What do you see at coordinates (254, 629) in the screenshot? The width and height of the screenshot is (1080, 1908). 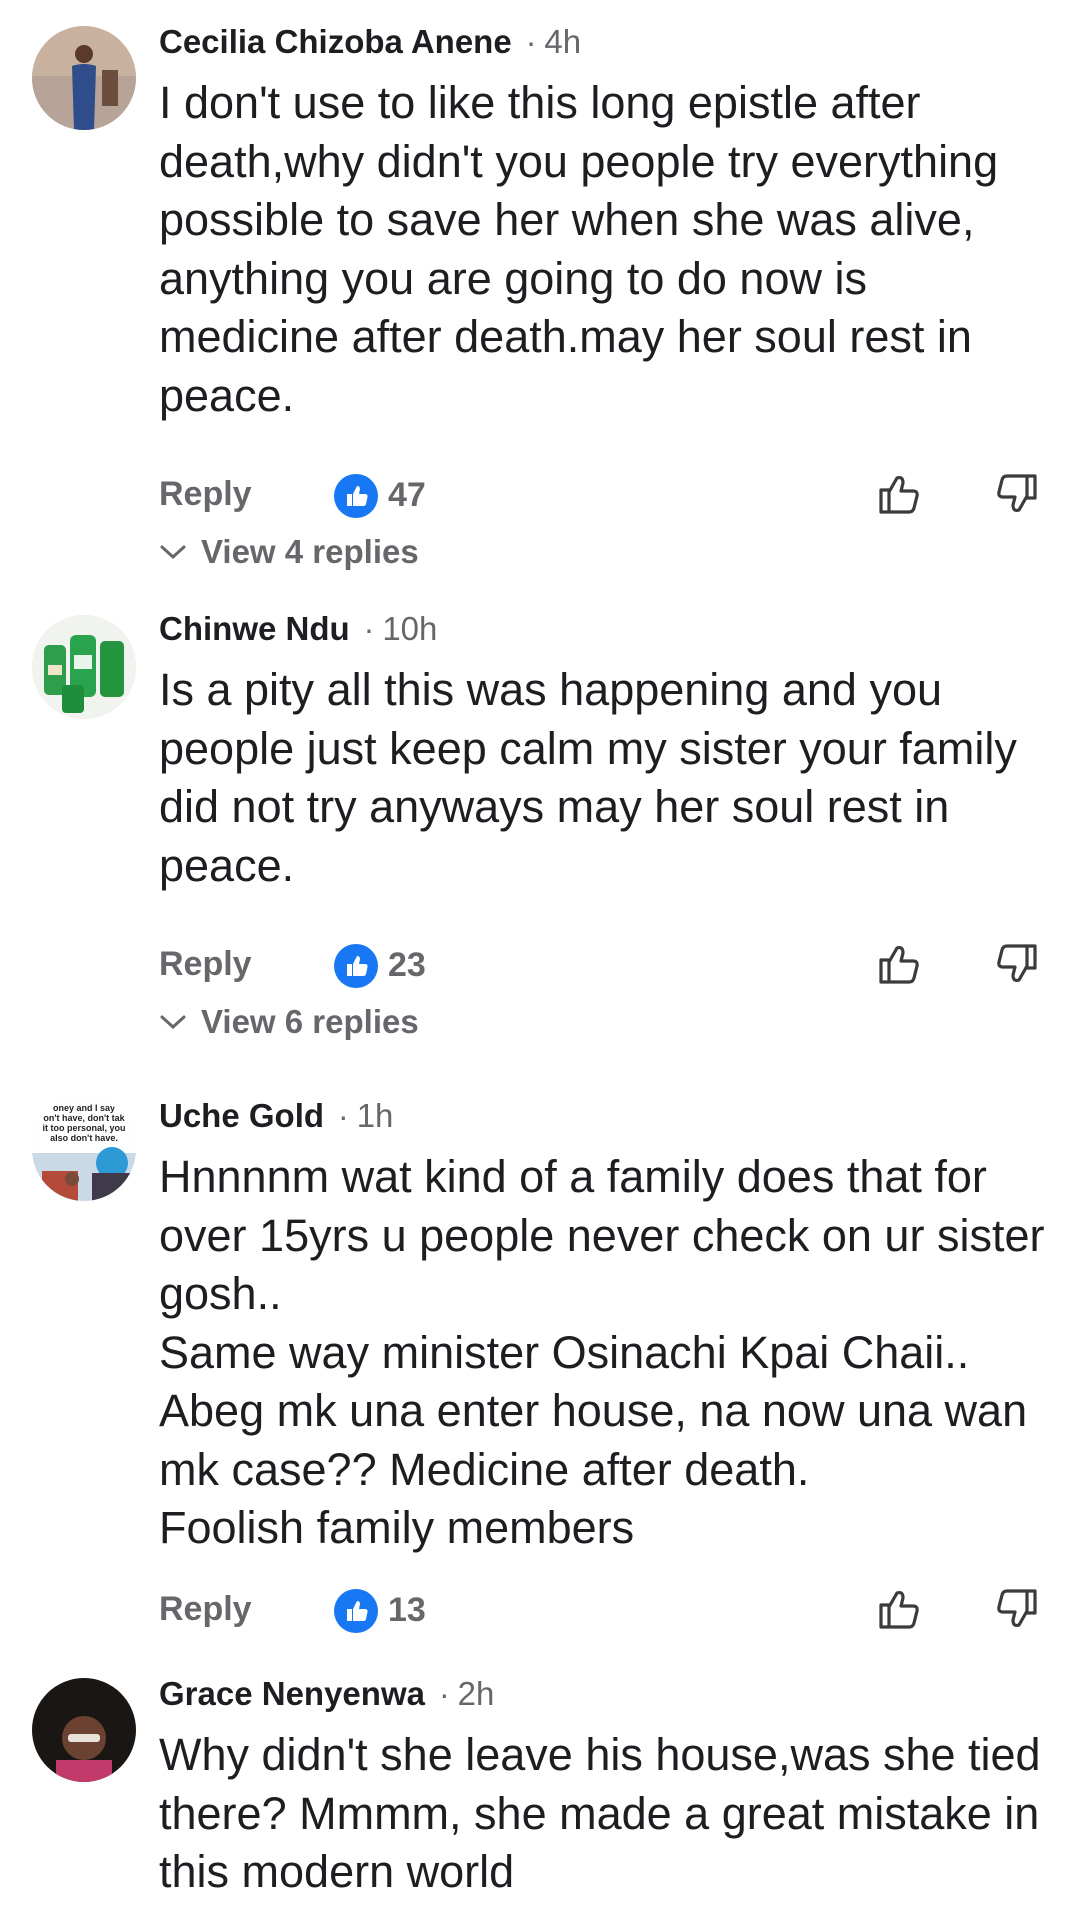 I see `author-name: Chinwe Ndu` at bounding box center [254, 629].